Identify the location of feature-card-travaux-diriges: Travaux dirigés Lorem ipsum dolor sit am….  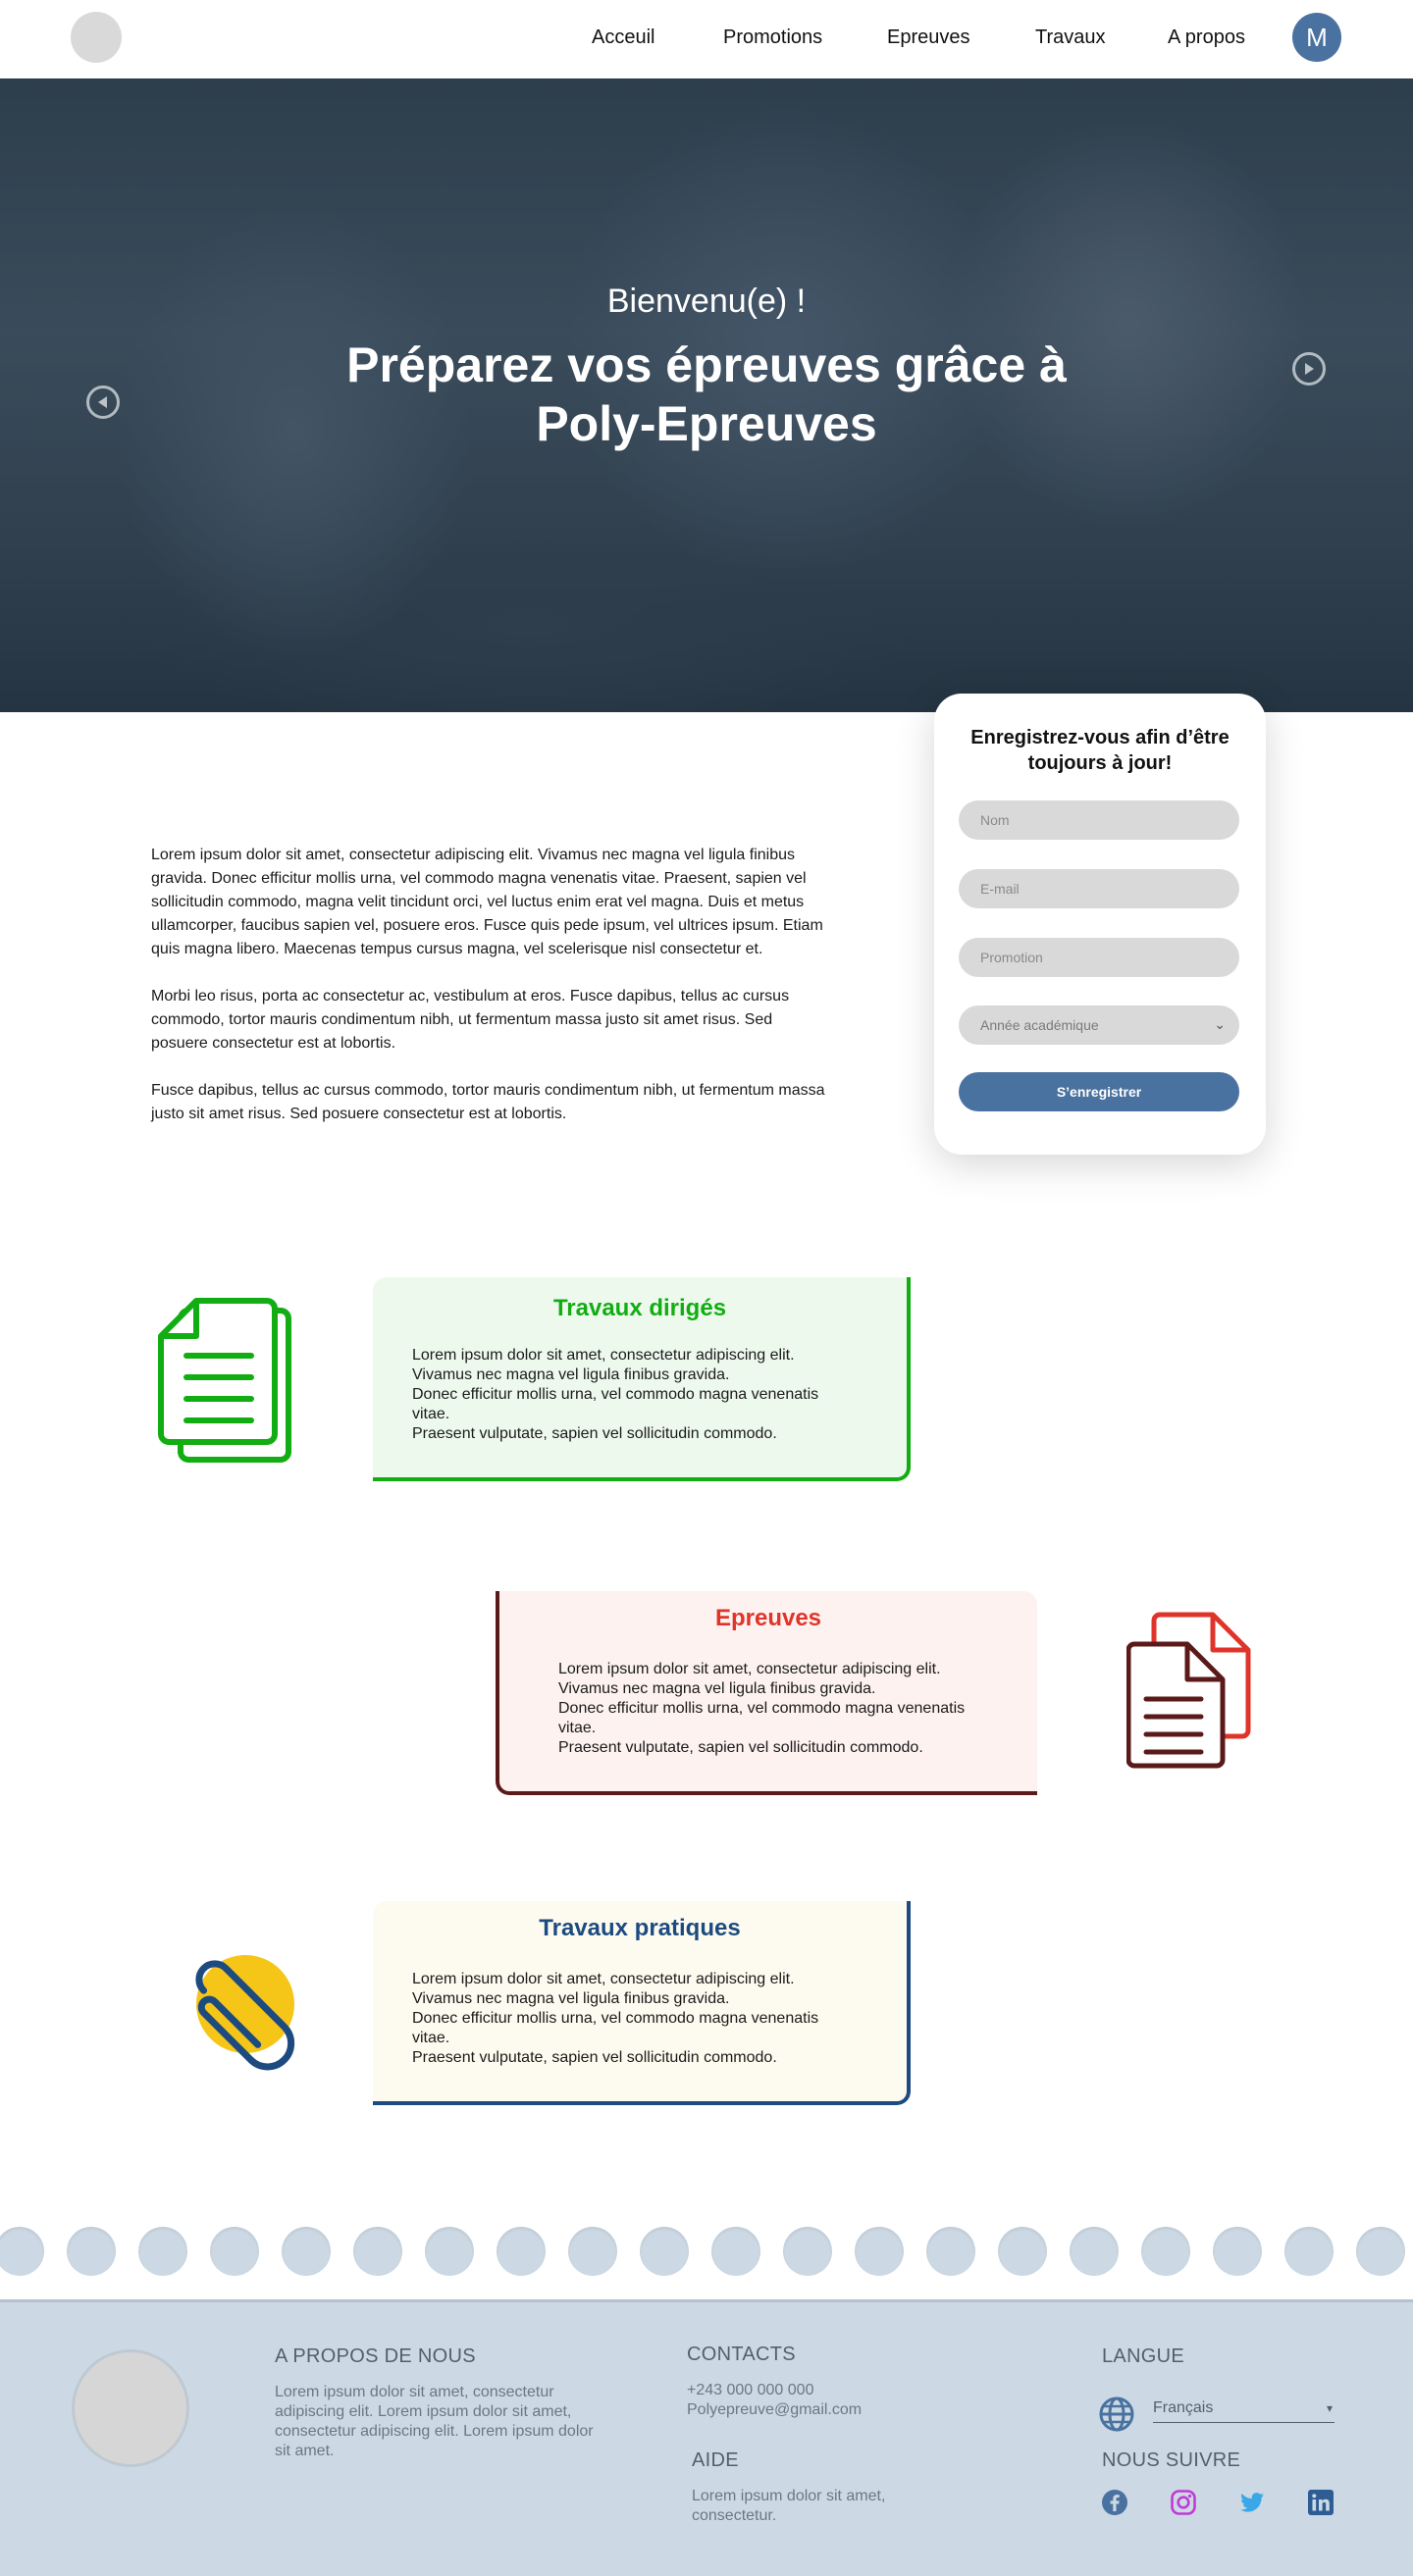
(642, 1379).